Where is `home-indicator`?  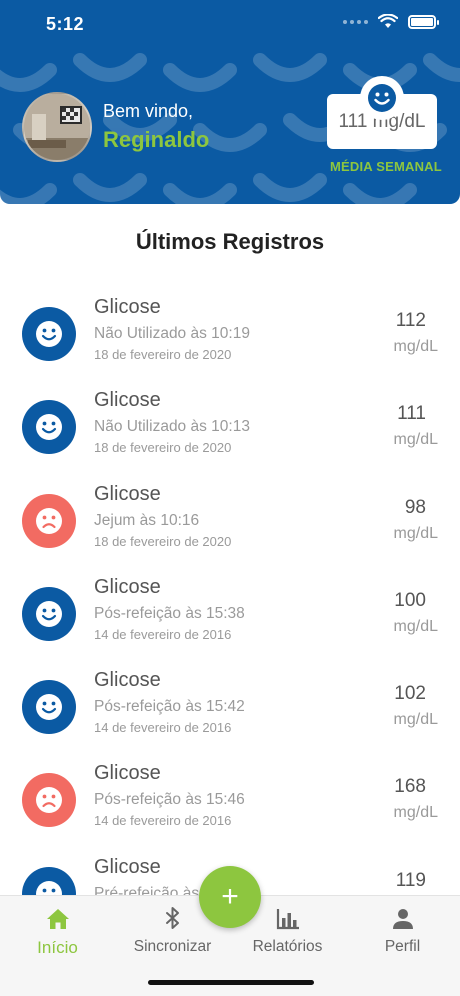
home-indicator is located at coordinates (231, 982).